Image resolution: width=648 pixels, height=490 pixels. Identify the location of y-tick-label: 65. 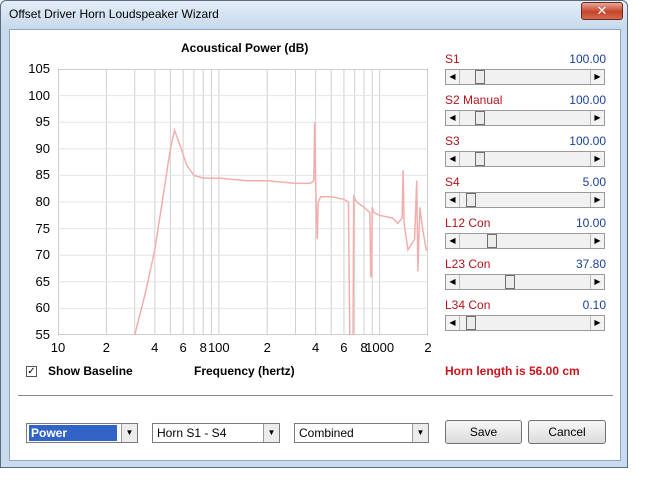
(42, 281).